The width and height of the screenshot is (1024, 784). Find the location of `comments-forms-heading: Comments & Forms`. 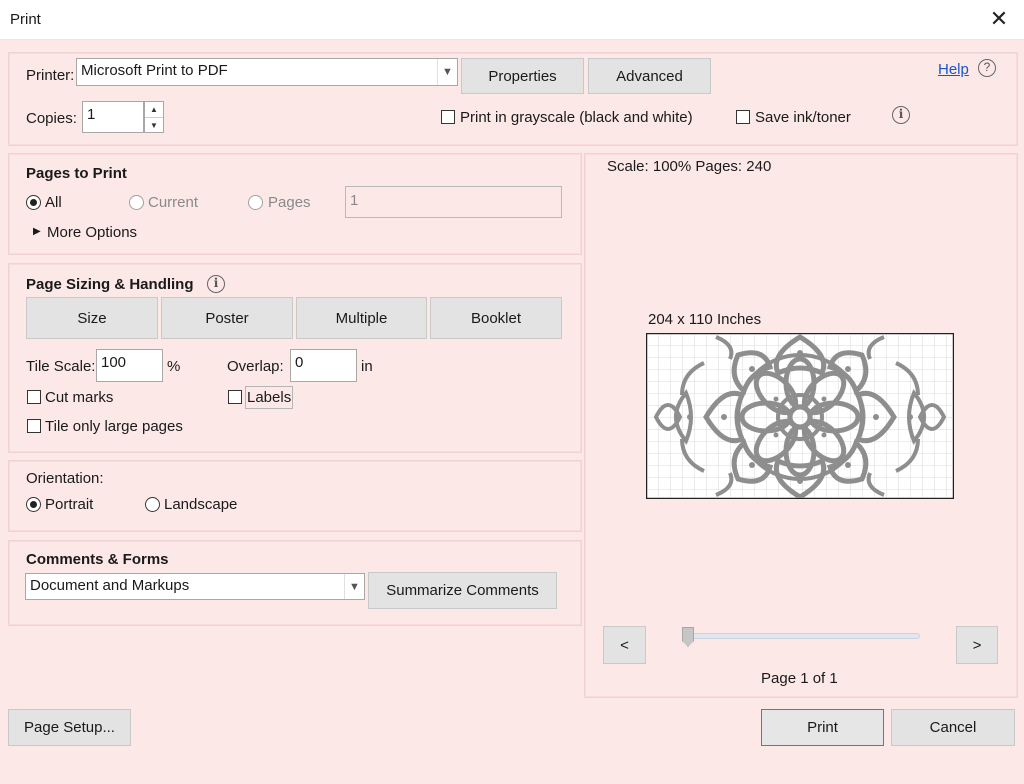

comments-forms-heading: Comments & Forms is located at coordinates (97, 559).